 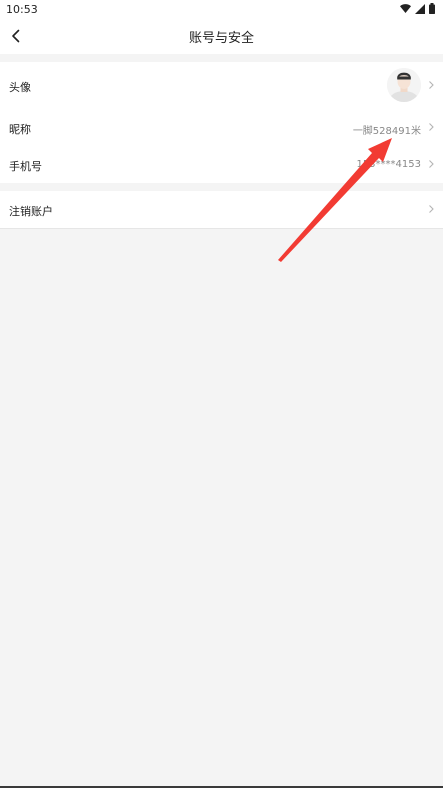 I want to click on battery-icon, so click(x=432, y=8).